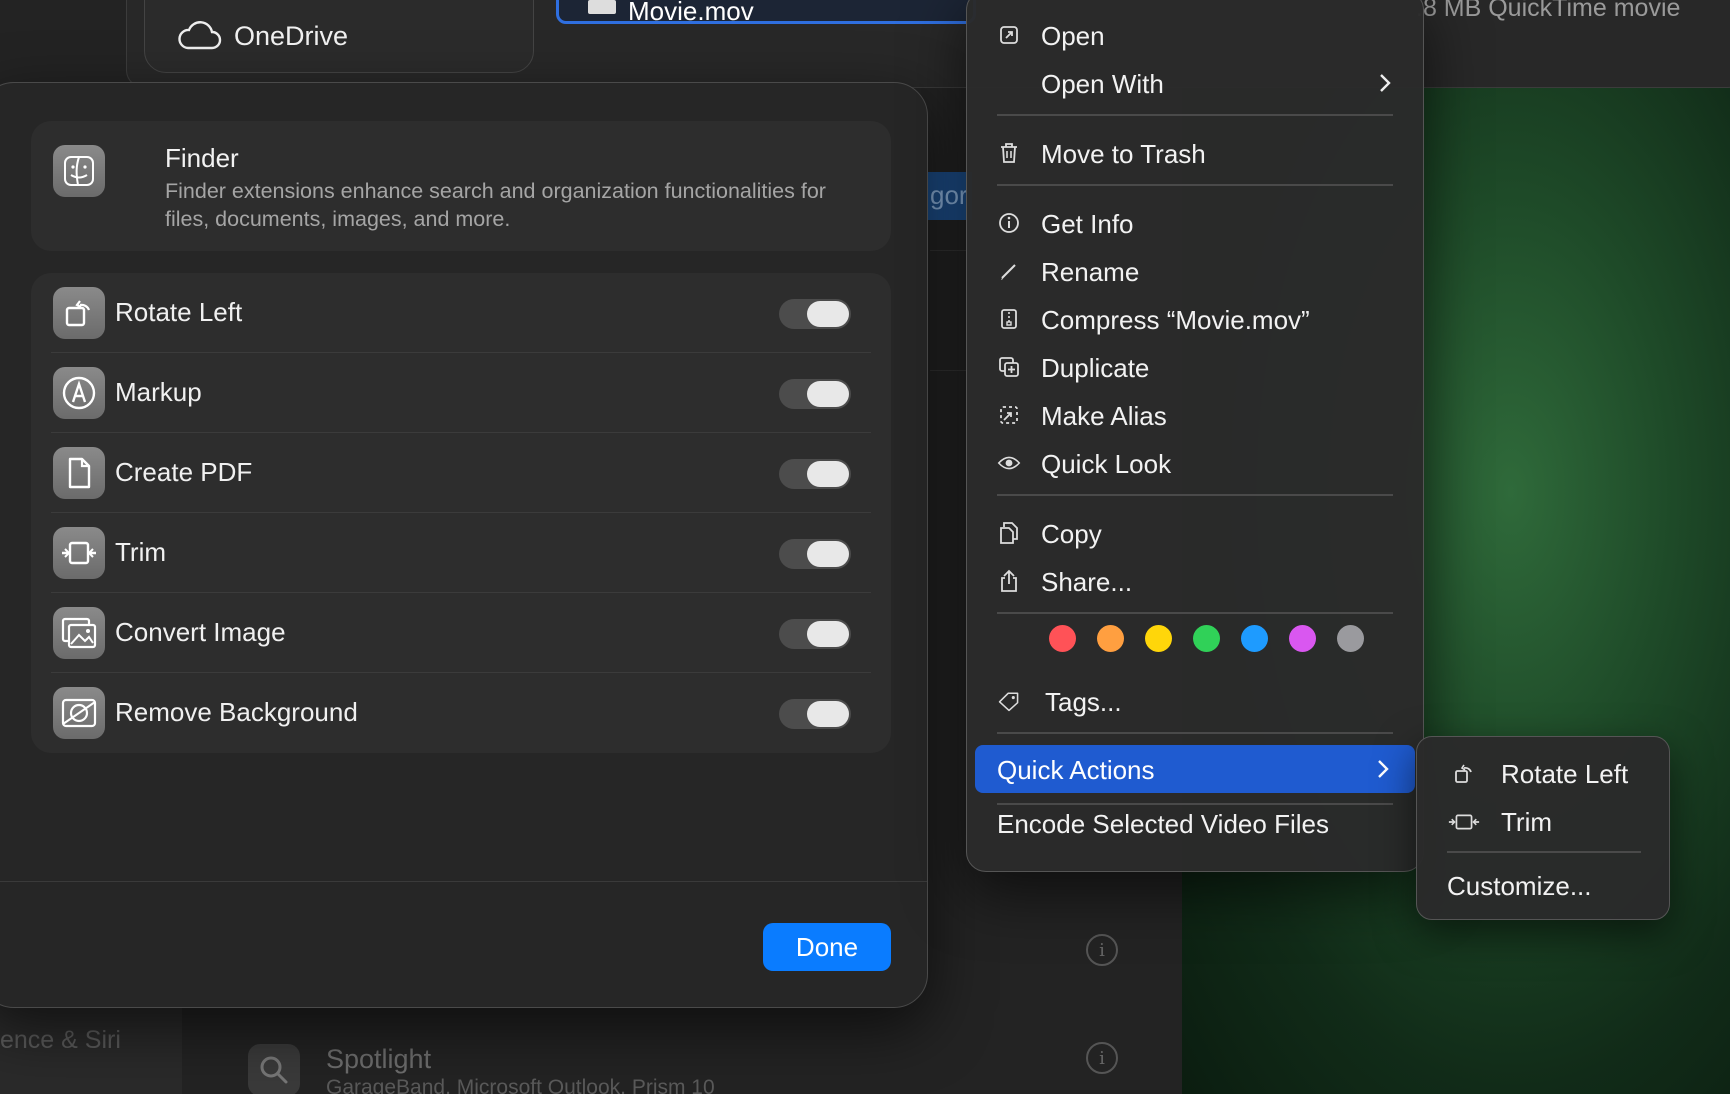 The image size is (1730, 1094). I want to click on tag-color-yellow, so click(1158, 638).